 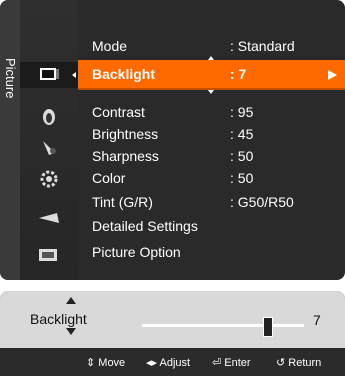 What do you see at coordinates (122, 202) in the screenshot?
I see `menu-item-label: Tint (G/R)` at bounding box center [122, 202].